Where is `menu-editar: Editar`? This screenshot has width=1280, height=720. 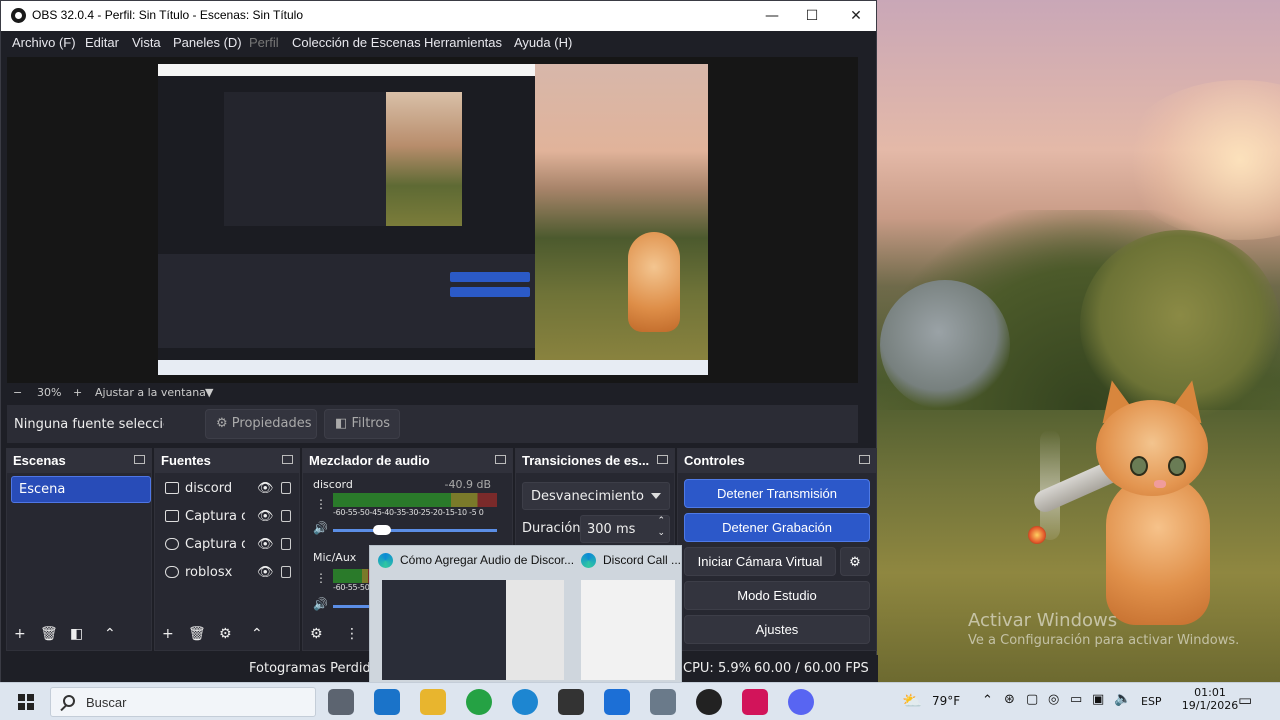 menu-editar: Editar is located at coordinates (102, 42).